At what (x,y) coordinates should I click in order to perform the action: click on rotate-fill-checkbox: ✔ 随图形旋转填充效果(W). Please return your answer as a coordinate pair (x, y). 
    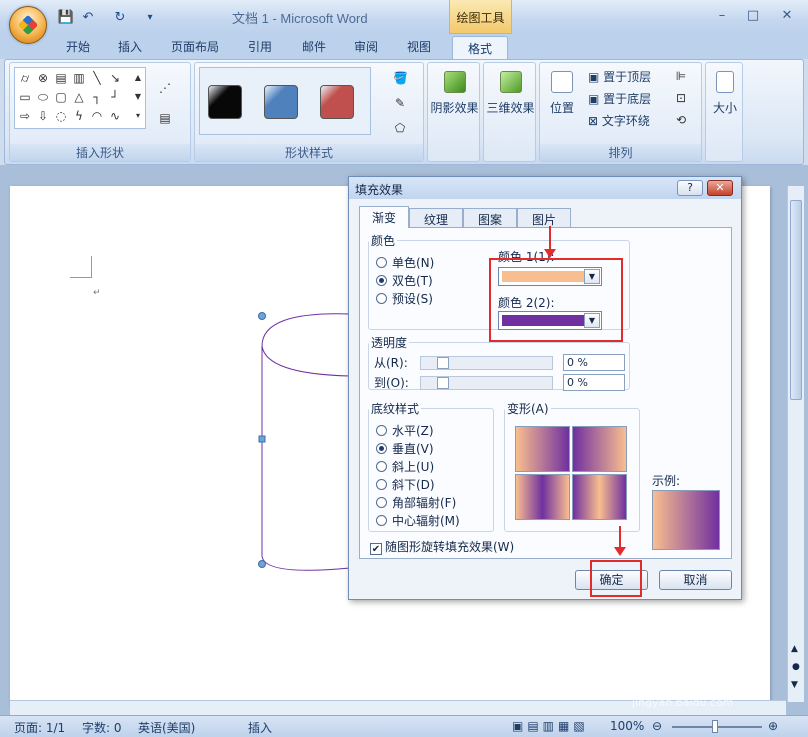
    Looking at the image, I should click on (442, 546).